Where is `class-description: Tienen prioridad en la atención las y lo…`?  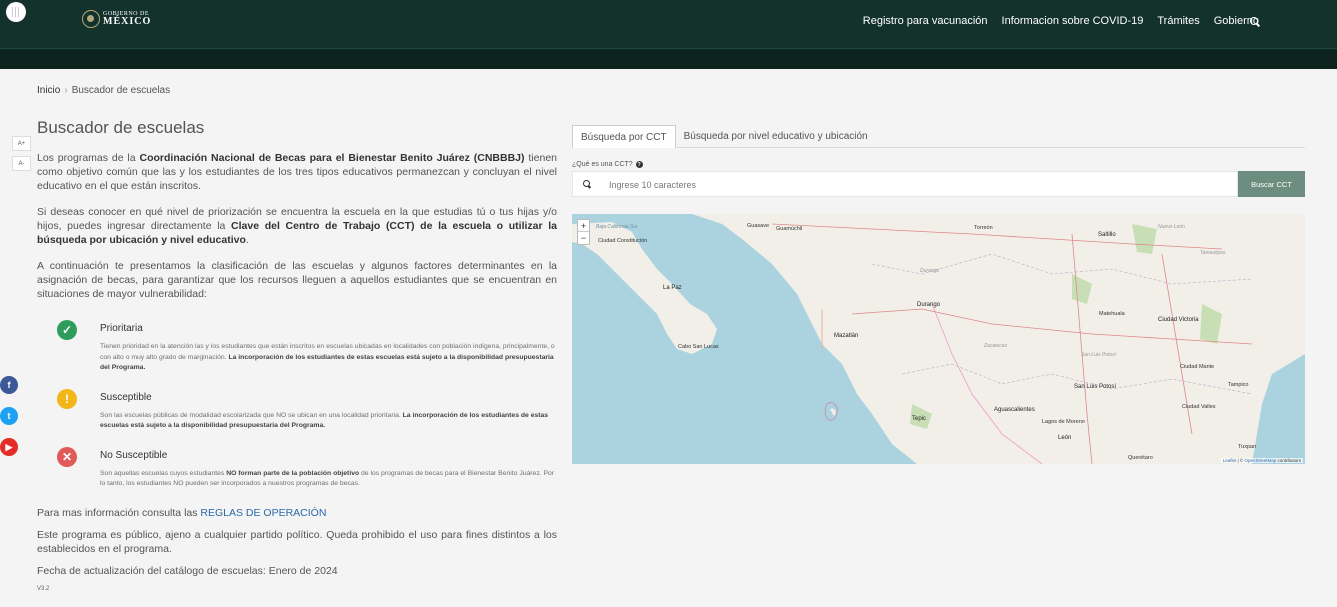
class-description: Tienen prioridad en la atención las y lo… is located at coordinates (327, 357).